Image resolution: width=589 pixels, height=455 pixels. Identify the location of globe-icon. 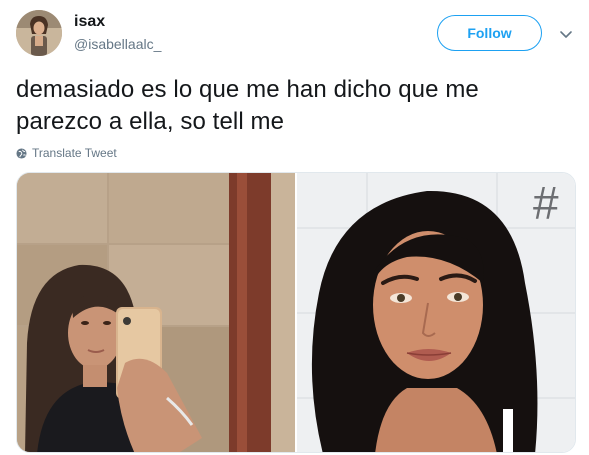
(21, 153).